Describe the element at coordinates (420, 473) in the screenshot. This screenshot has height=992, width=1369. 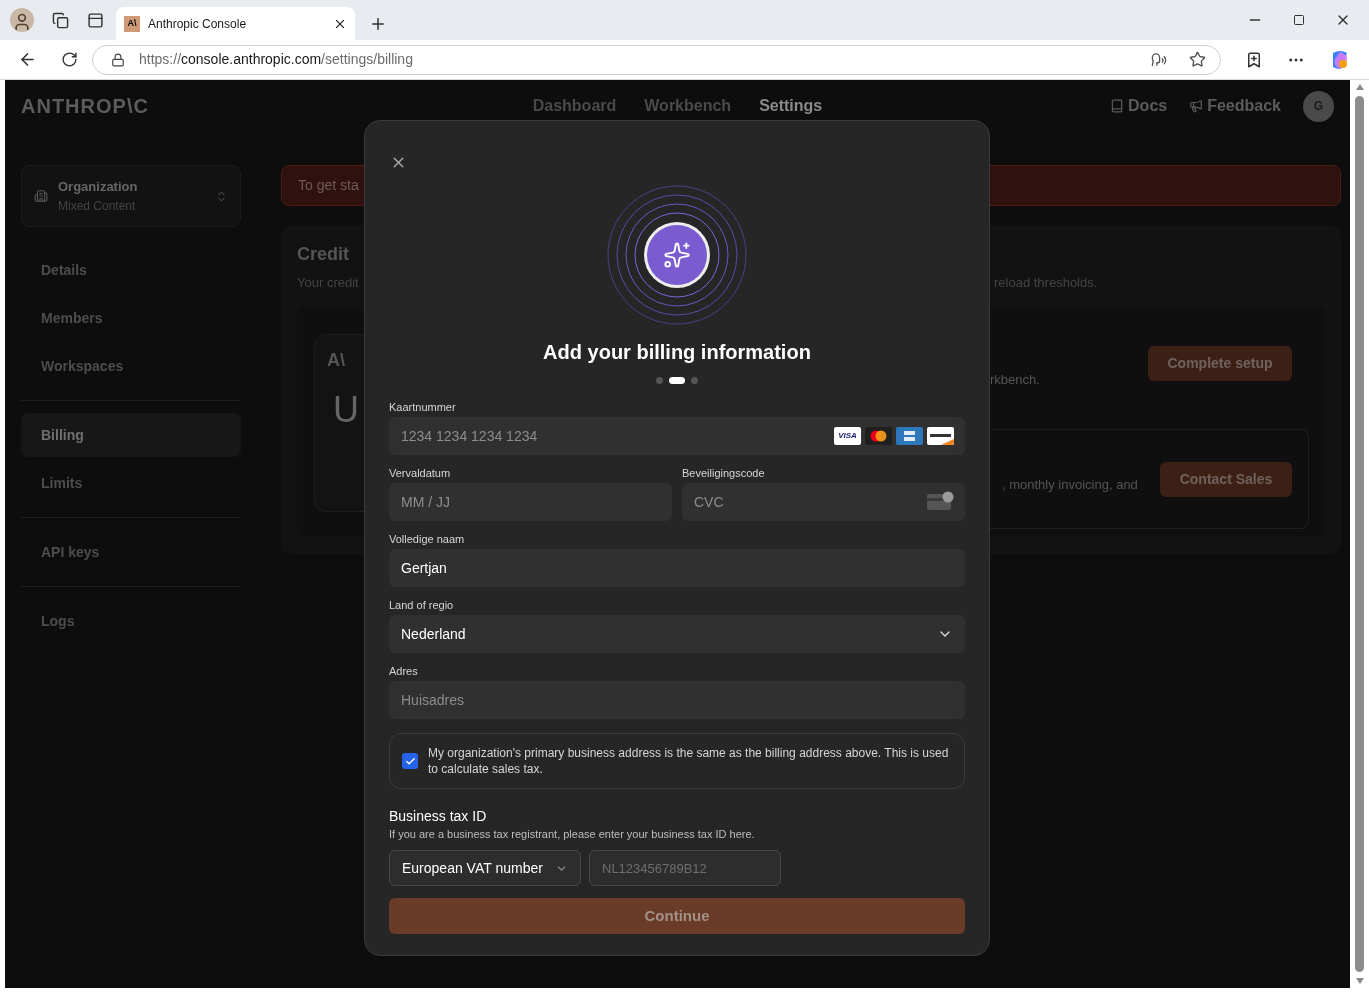
I see `field-label: Vervaldatum` at that location.